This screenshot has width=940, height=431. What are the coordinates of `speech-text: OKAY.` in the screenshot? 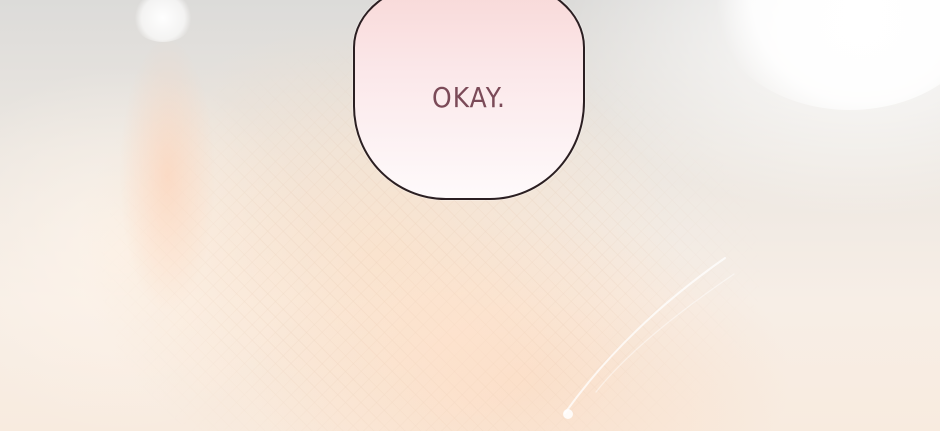 It's located at (469, 97).